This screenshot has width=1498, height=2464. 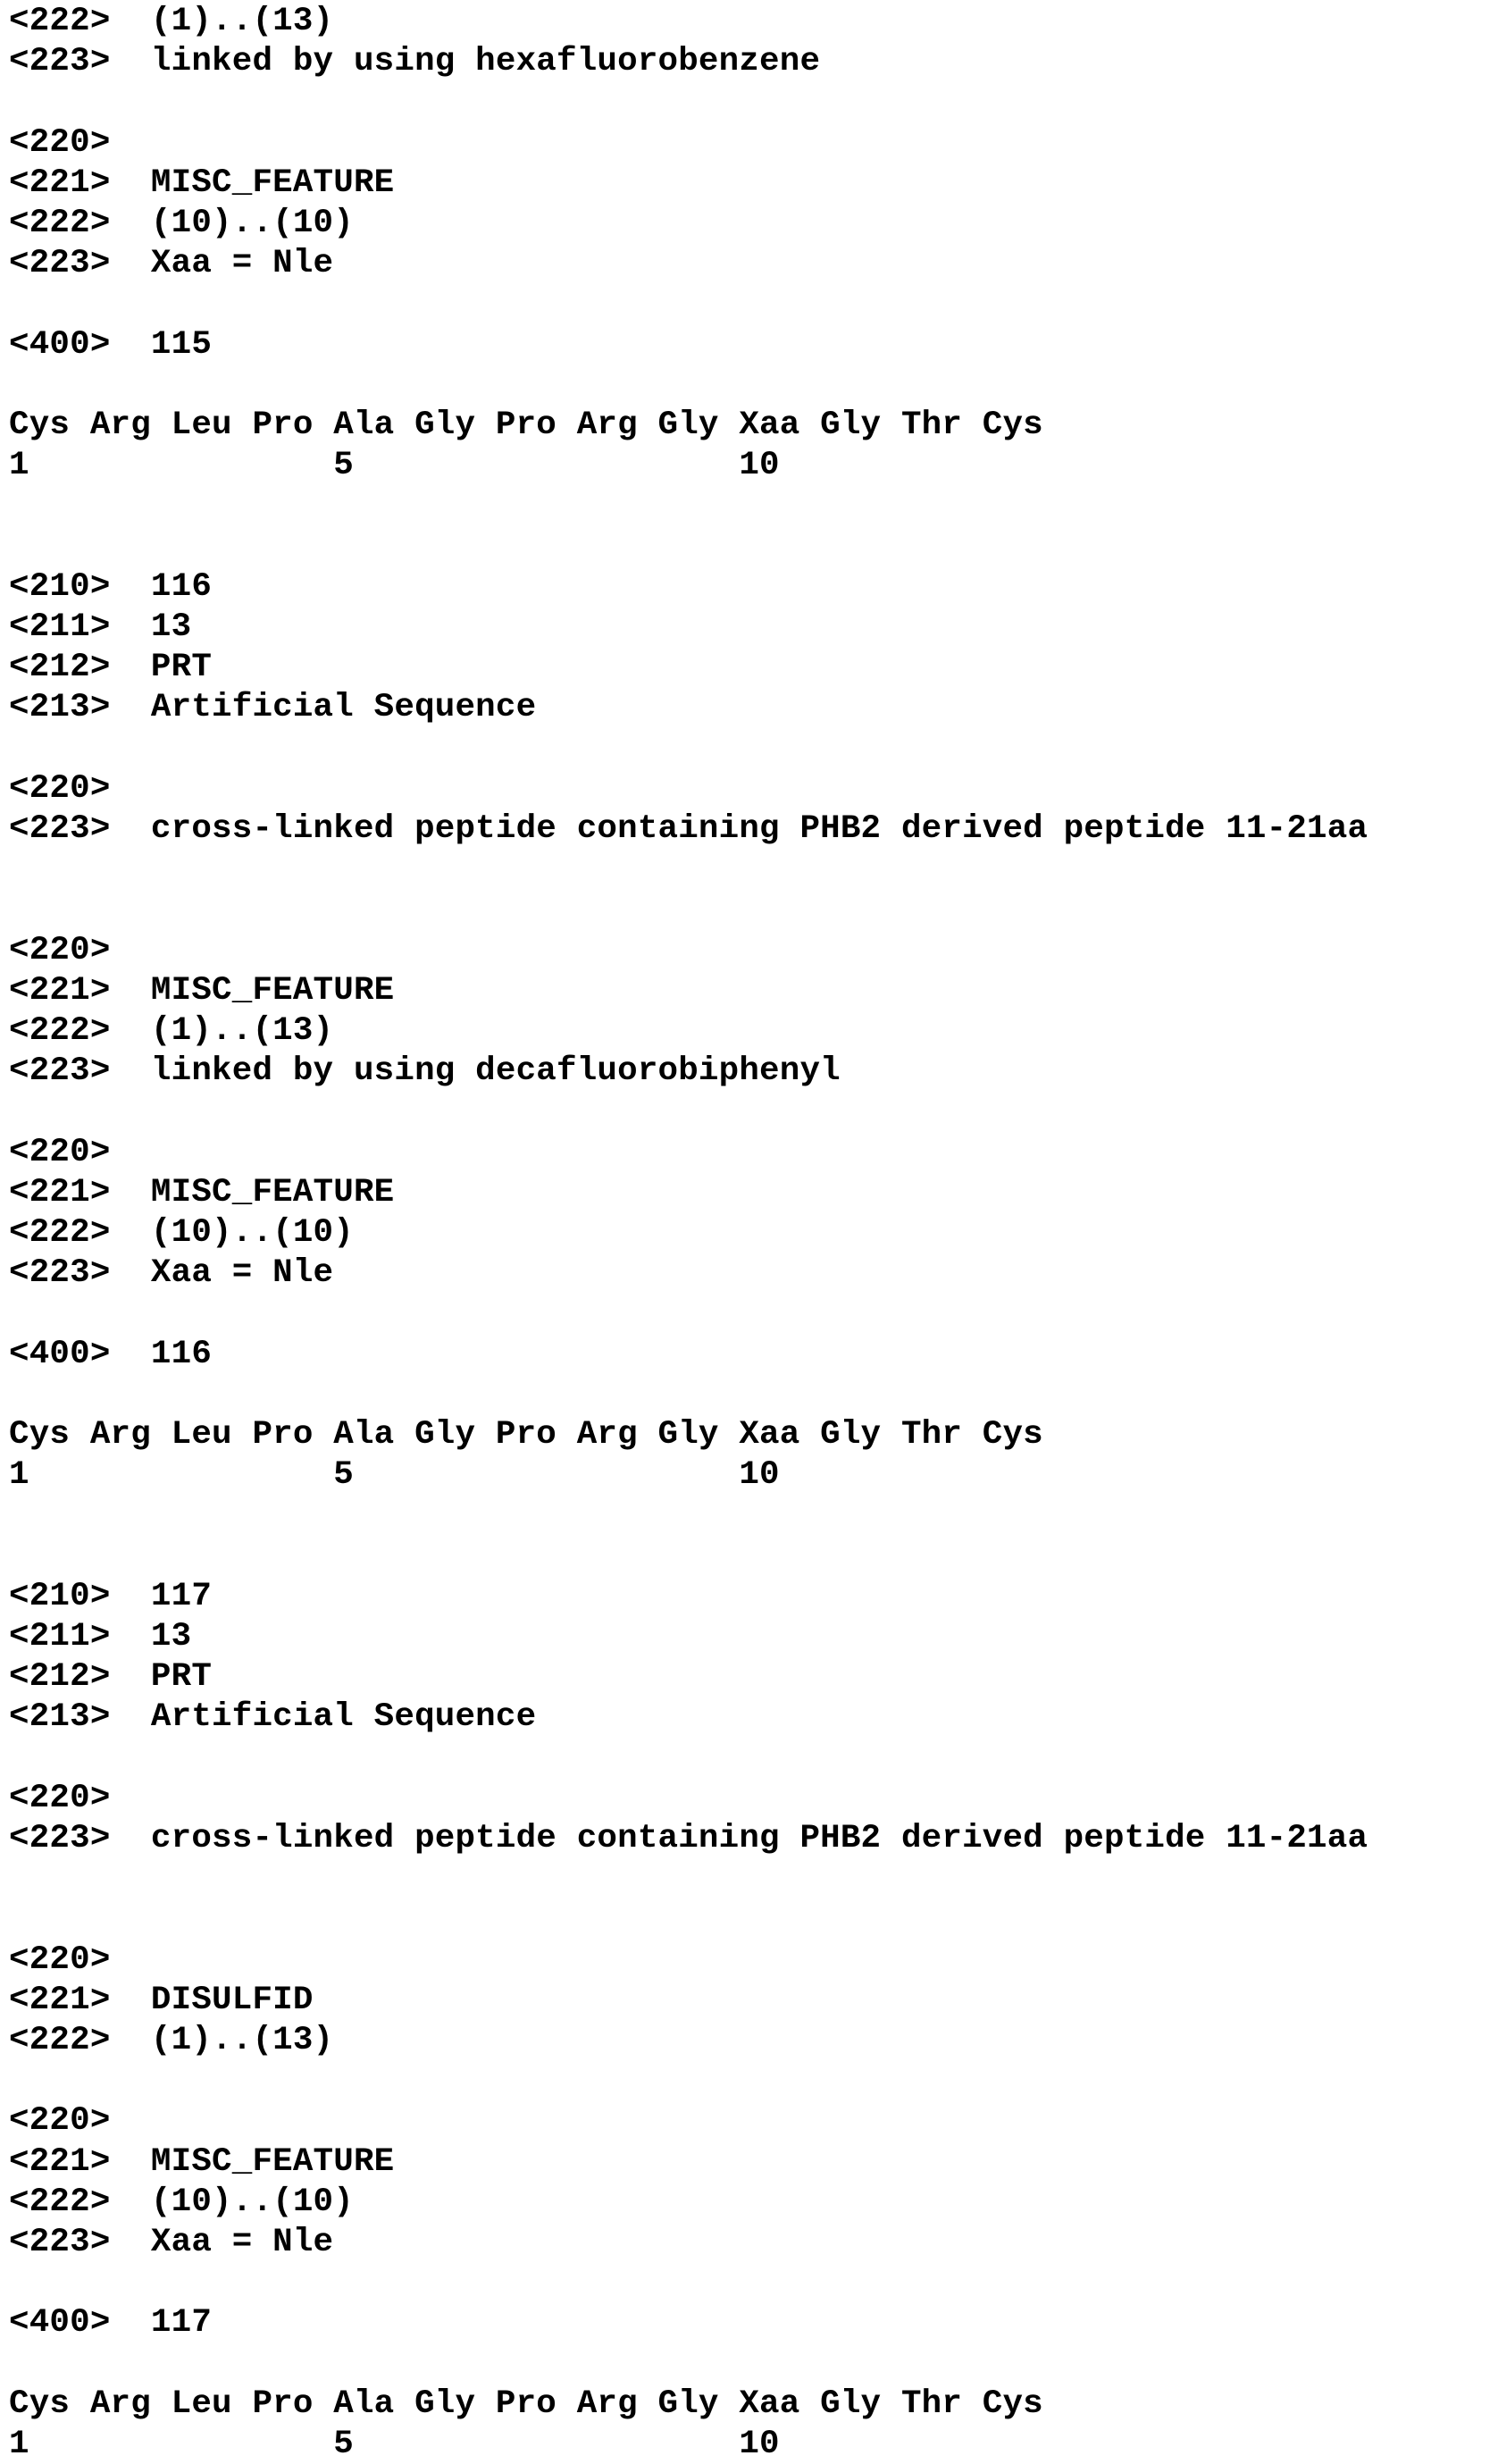 What do you see at coordinates (111, 587) in the screenshot?
I see `listing-line: <210> 116` at bounding box center [111, 587].